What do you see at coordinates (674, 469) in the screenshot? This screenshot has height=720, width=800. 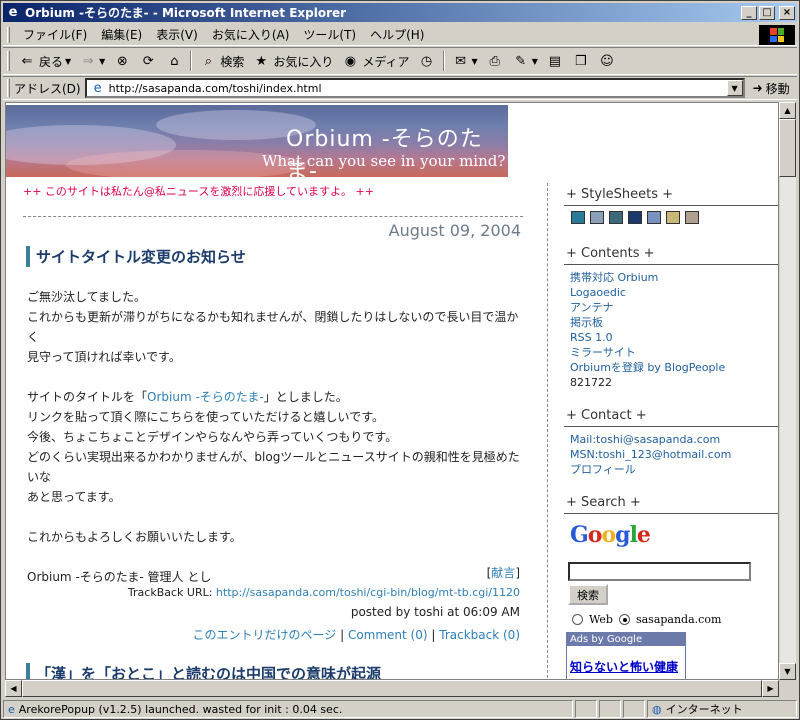 I see `profile-link: プロフィール` at bounding box center [674, 469].